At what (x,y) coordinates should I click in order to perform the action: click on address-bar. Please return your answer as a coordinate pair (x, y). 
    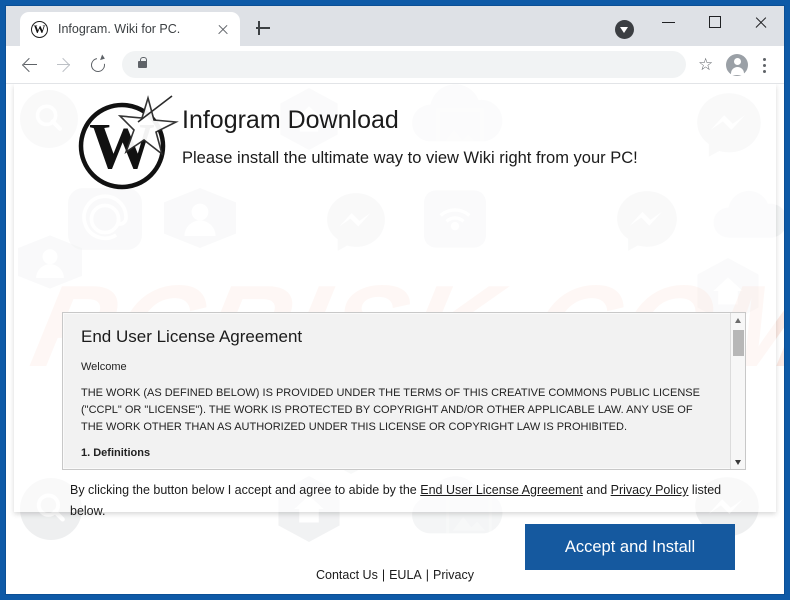
    Looking at the image, I should click on (404, 64).